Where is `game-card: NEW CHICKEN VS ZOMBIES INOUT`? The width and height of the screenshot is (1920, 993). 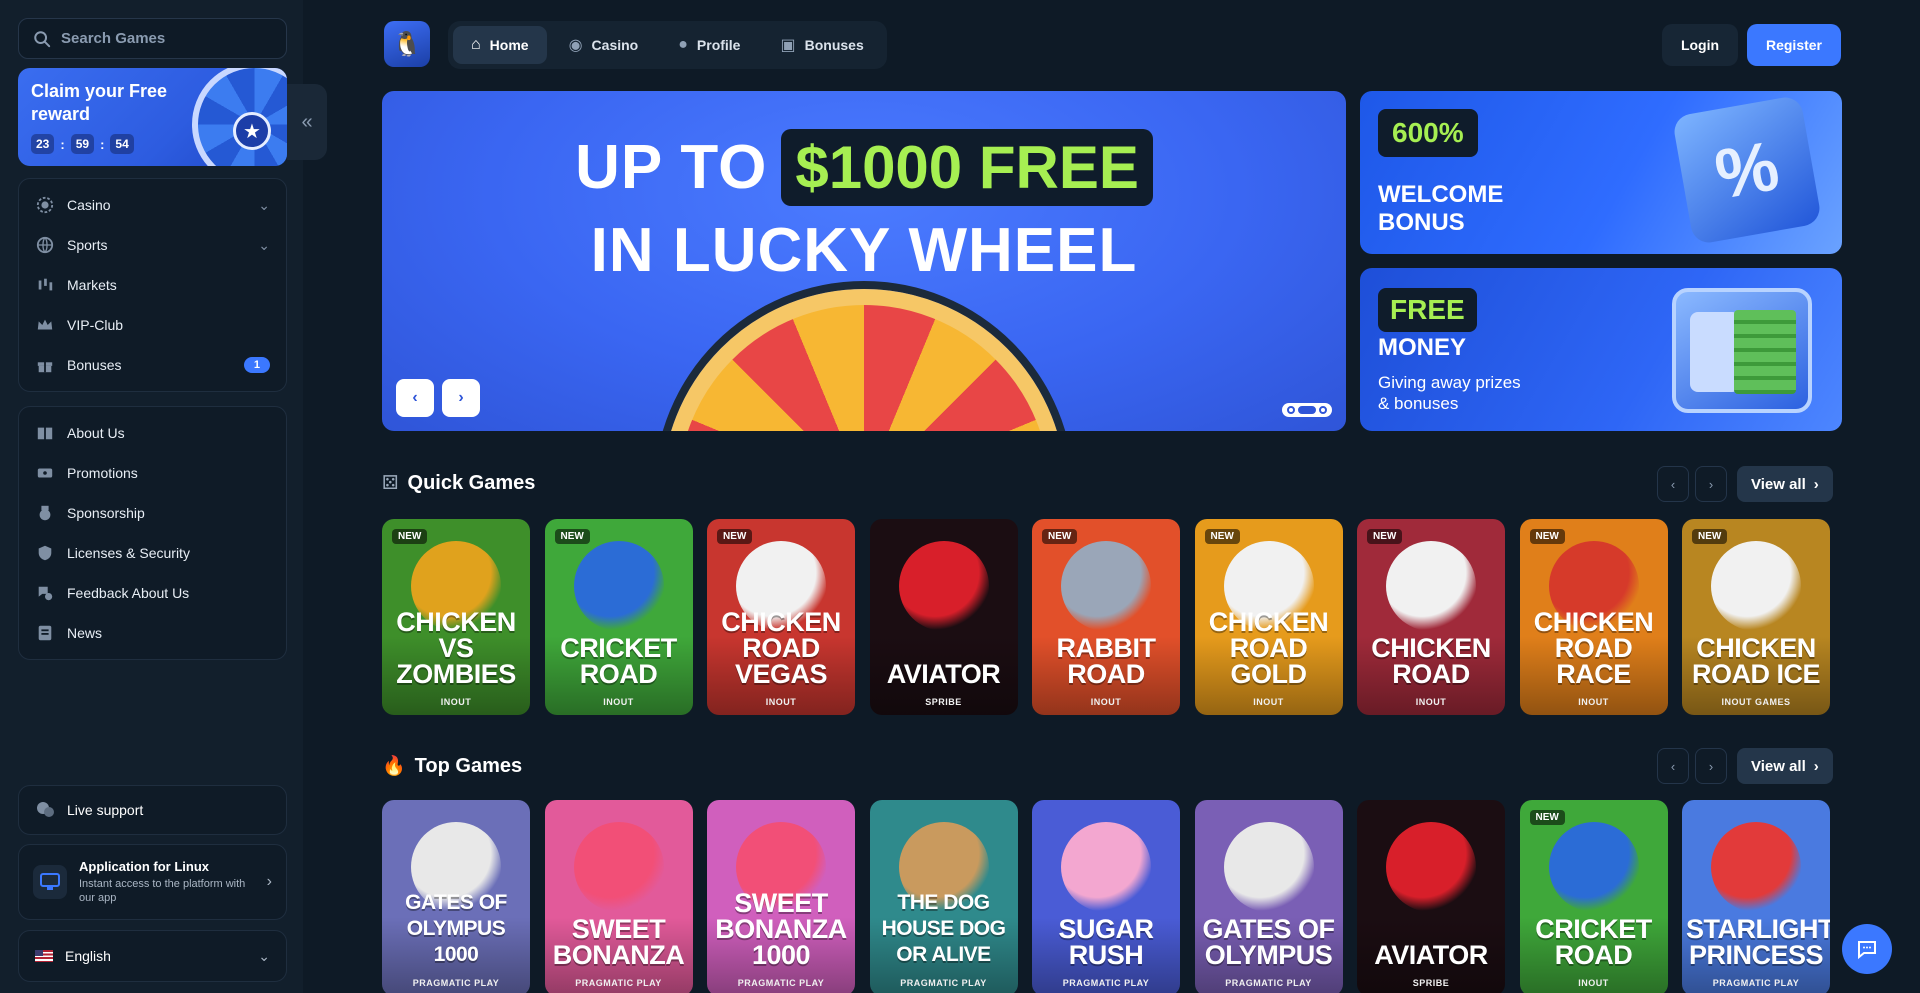
game-card: NEW CHICKEN VS ZOMBIES INOUT is located at coordinates (456, 617).